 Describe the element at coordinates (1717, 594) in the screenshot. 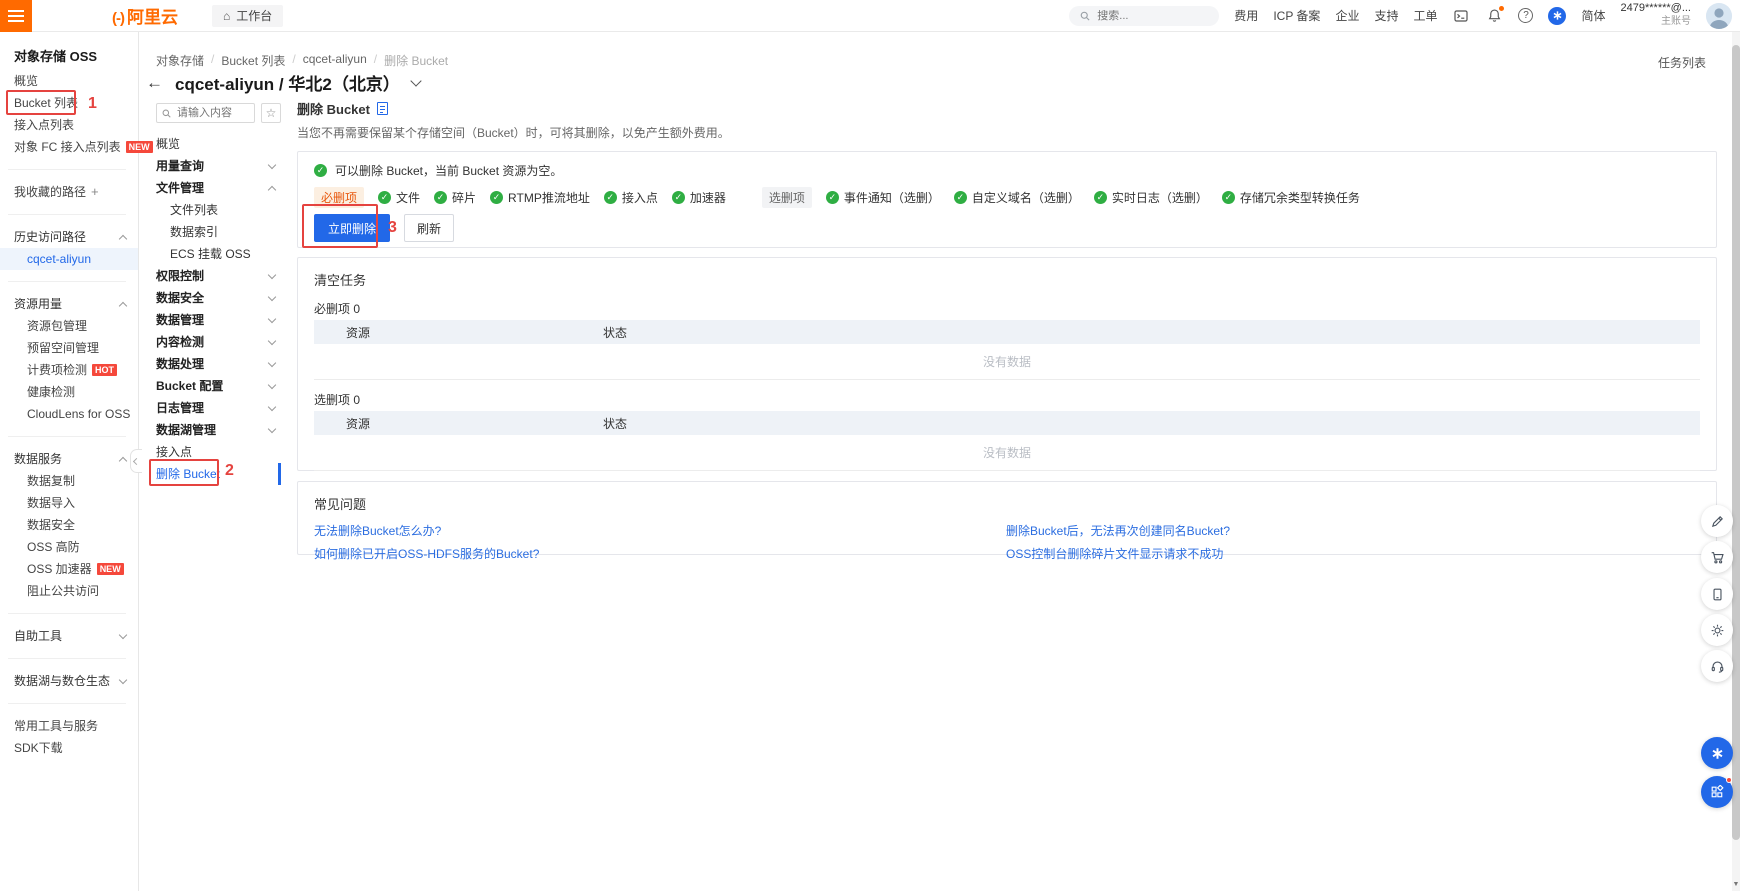

I see `mobile-app-button` at that location.